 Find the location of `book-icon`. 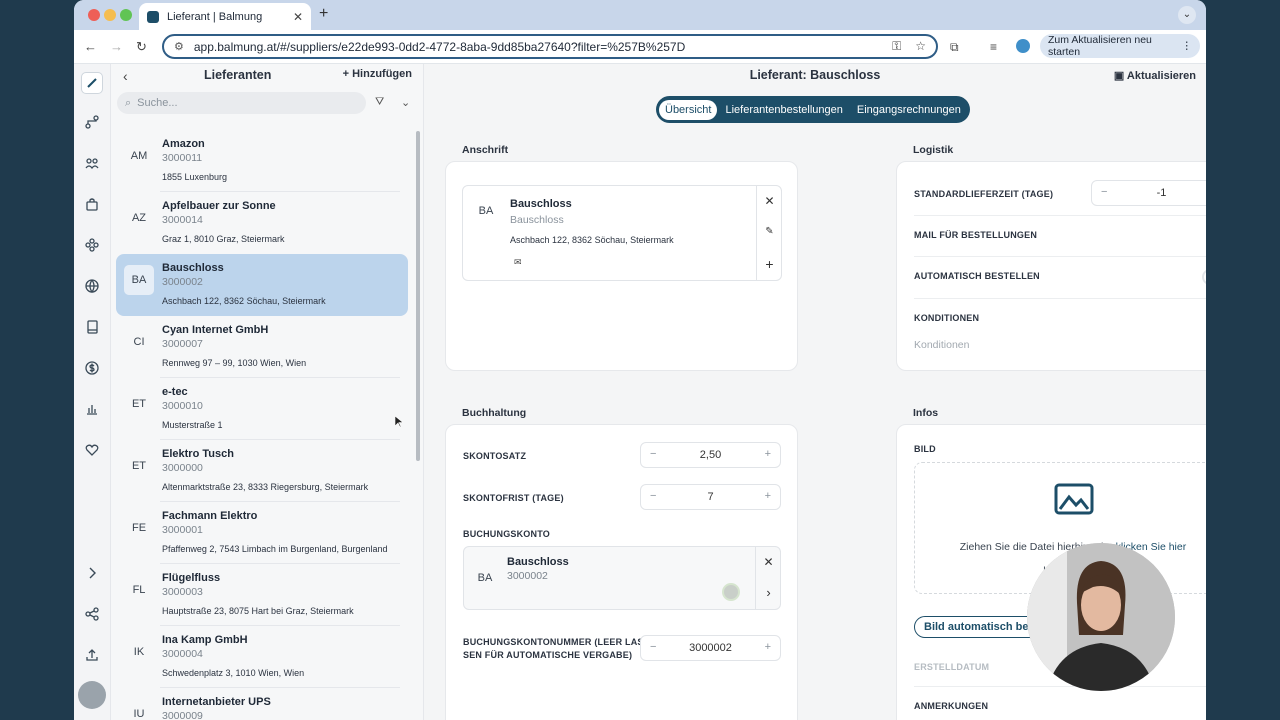

book-icon is located at coordinates (92, 327).